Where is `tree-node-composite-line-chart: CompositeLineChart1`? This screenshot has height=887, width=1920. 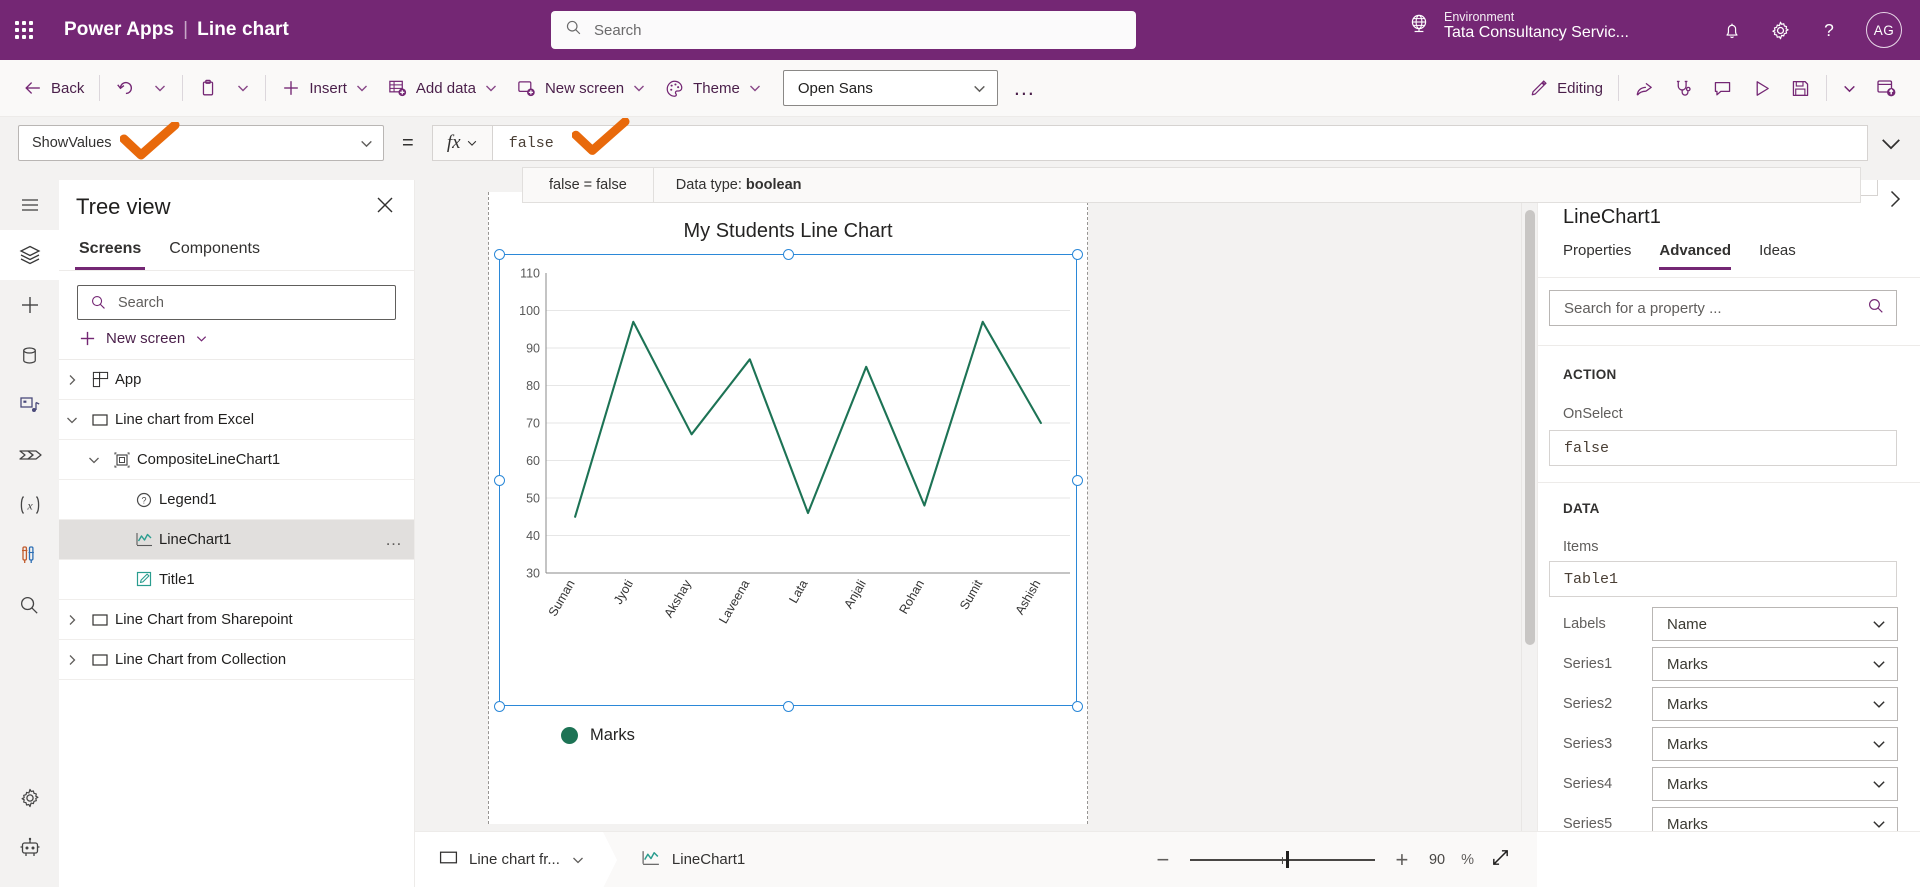 tree-node-composite-line-chart: CompositeLineChart1 is located at coordinates (236, 460).